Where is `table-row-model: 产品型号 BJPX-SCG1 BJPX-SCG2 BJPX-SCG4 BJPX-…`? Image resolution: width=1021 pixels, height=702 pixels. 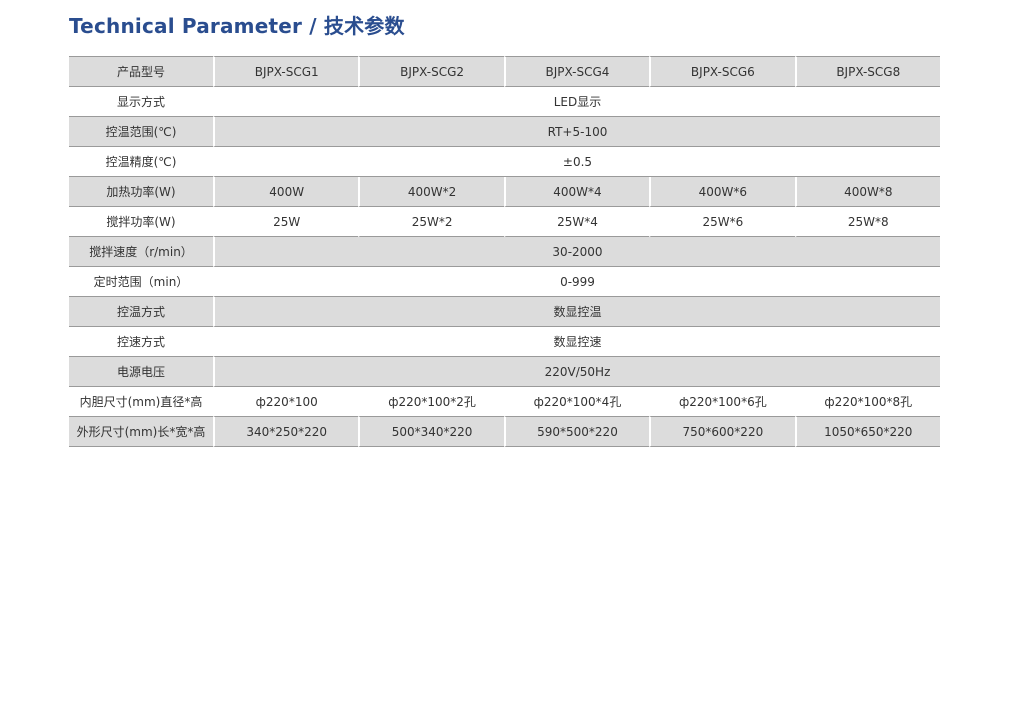 table-row-model: 产品型号 BJPX-SCG1 BJPX-SCG2 BJPX-SCG4 BJPX-… is located at coordinates (504, 71).